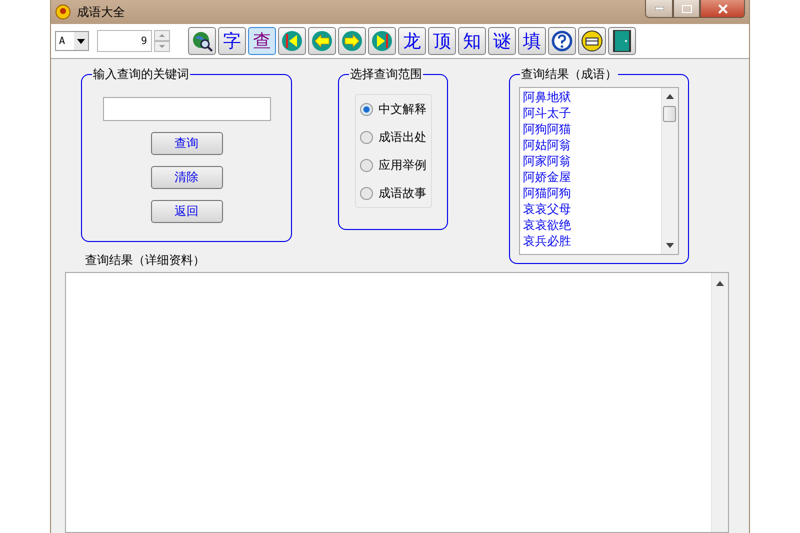 This screenshot has height=533, width=800. I want to click on toolbar-button: 知, so click(472, 41).